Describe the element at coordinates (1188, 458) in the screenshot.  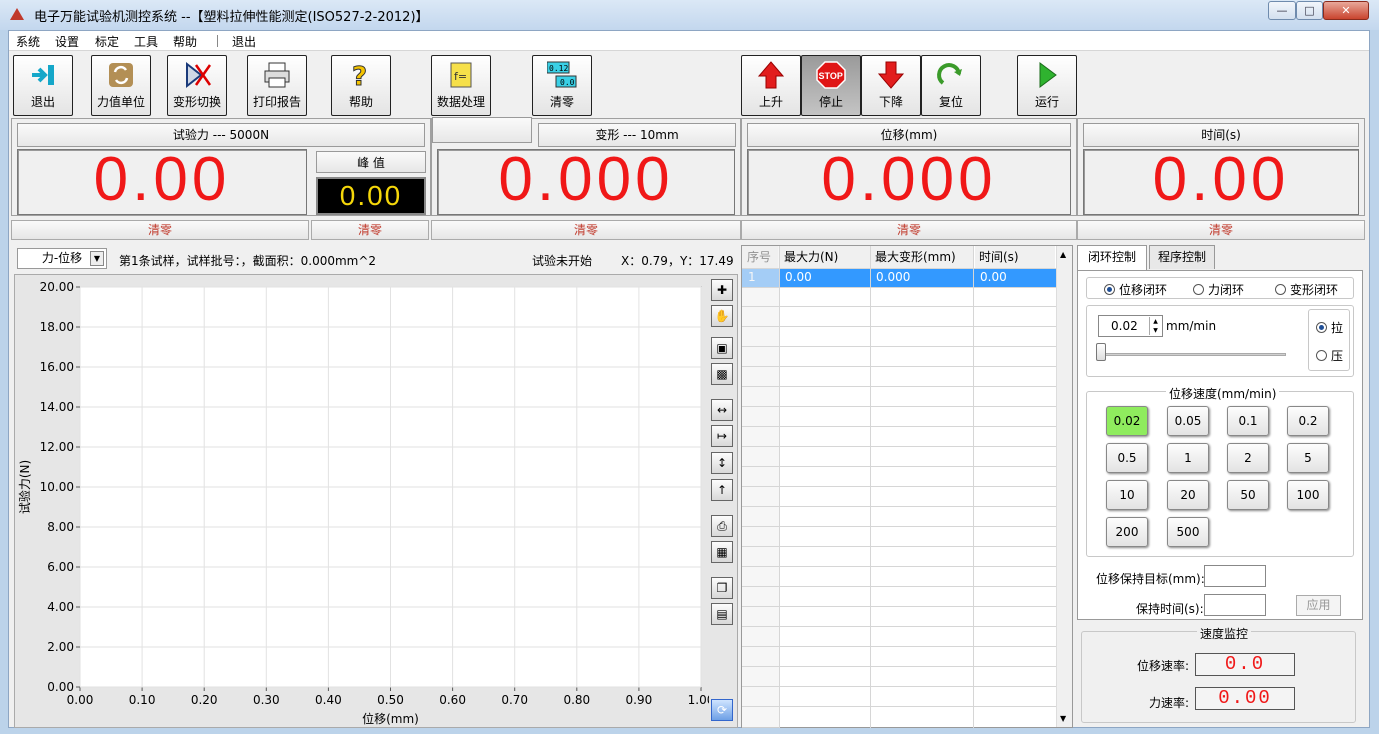
I see `speed-button-1: 1` at that location.